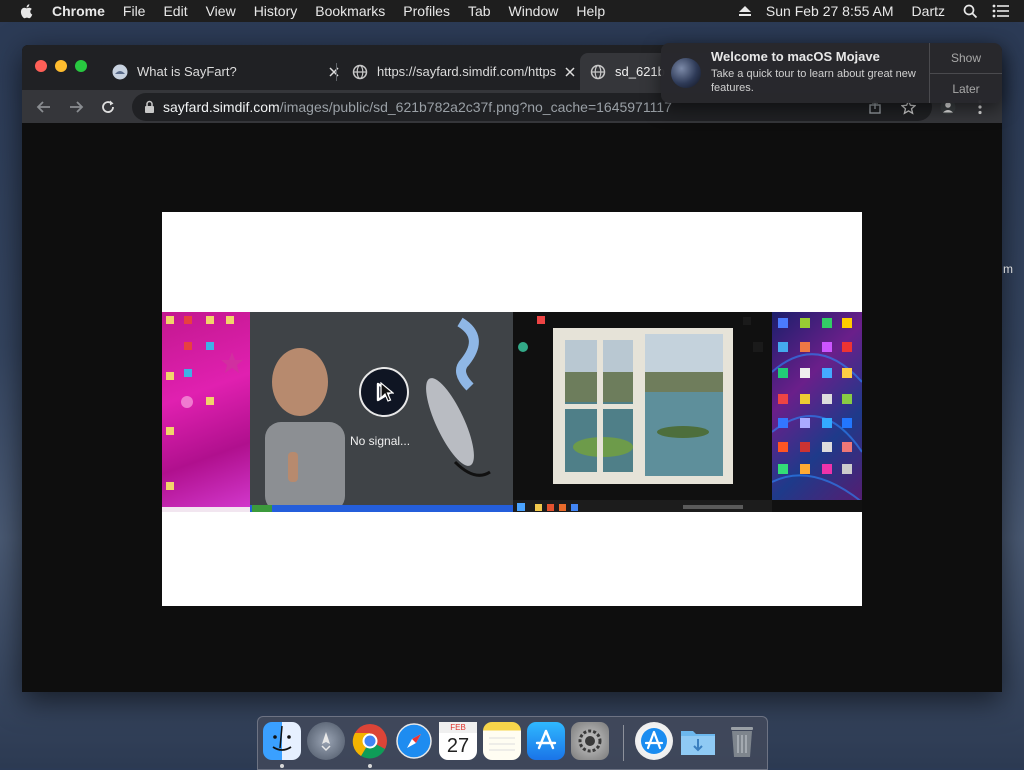 This screenshot has height=770, width=1024. What do you see at coordinates (187, 71) in the screenshot?
I see `tab-title: What is SayFart?` at bounding box center [187, 71].